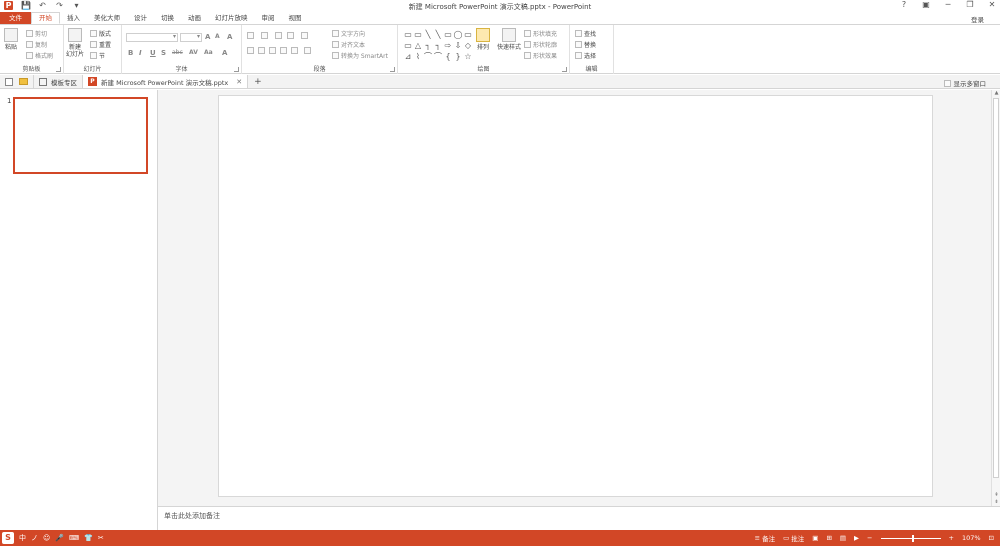 The image size is (1000, 546). What do you see at coordinates (191, 37) in the screenshot?
I see `font-size-select` at bounding box center [191, 37].